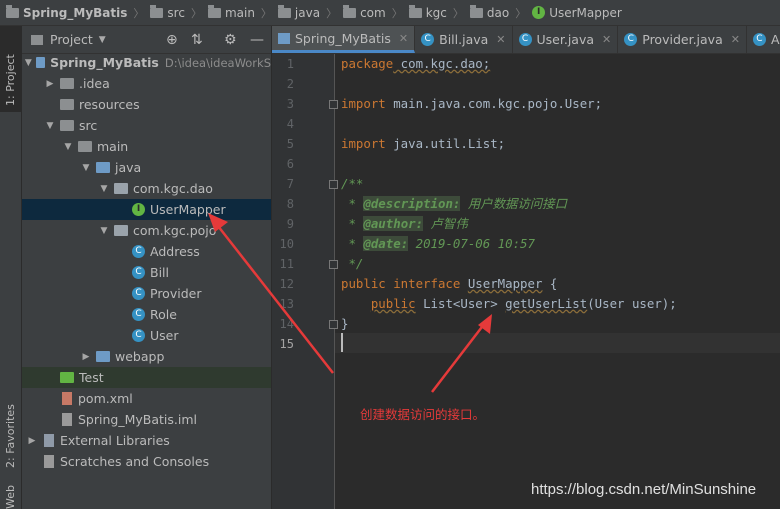  Describe the element at coordinates (644, 489) in the screenshot. I see `watermark: https://blog.csdn.net/MinSunshine` at that location.